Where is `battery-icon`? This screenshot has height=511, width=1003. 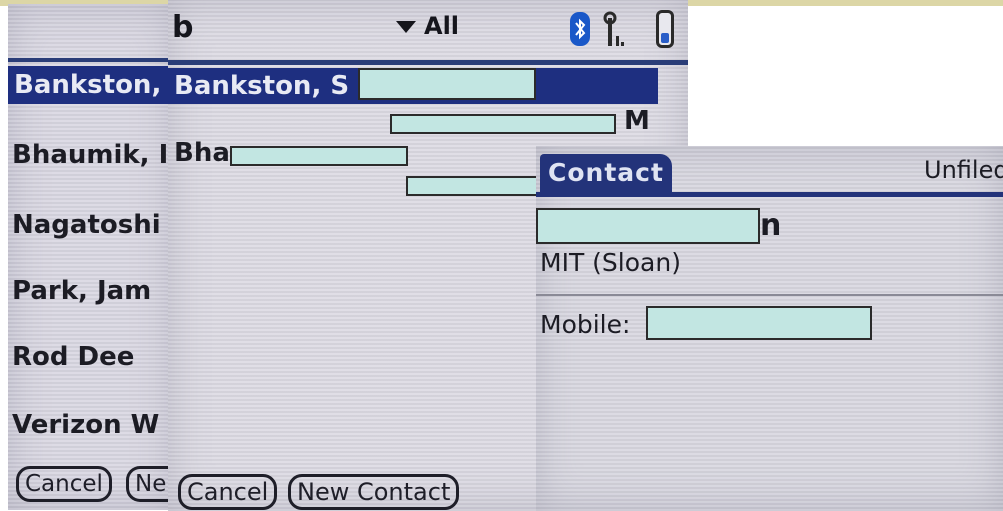
battery-icon is located at coordinates (665, 29).